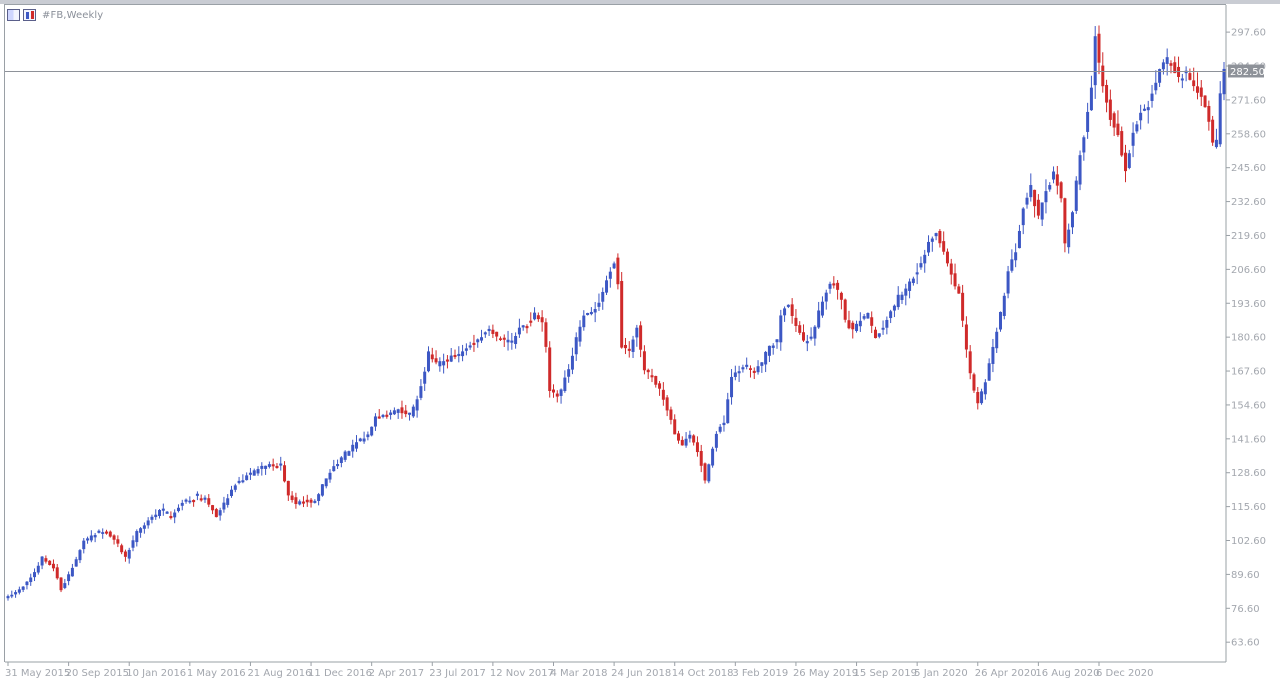 The height and width of the screenshot is (687, 1280). What do you see at coordinates (885, 673) in the screenshot?
I see `x-tick-label: 15 Sep 2019` at bounding box center [885, 673].